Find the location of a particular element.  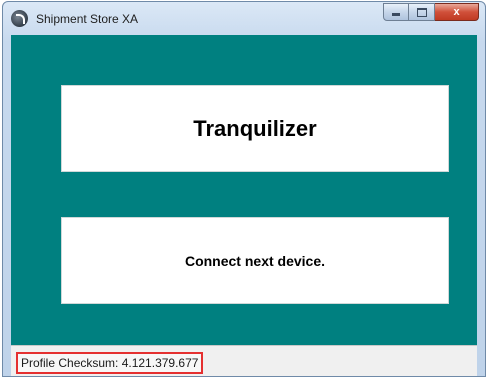

window-title: Shipment Store XA is located at coordinates (87, 19).